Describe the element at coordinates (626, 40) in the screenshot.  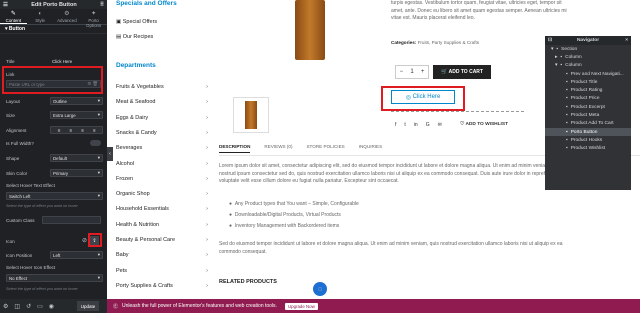
I see `close-icon: ×` at that location.